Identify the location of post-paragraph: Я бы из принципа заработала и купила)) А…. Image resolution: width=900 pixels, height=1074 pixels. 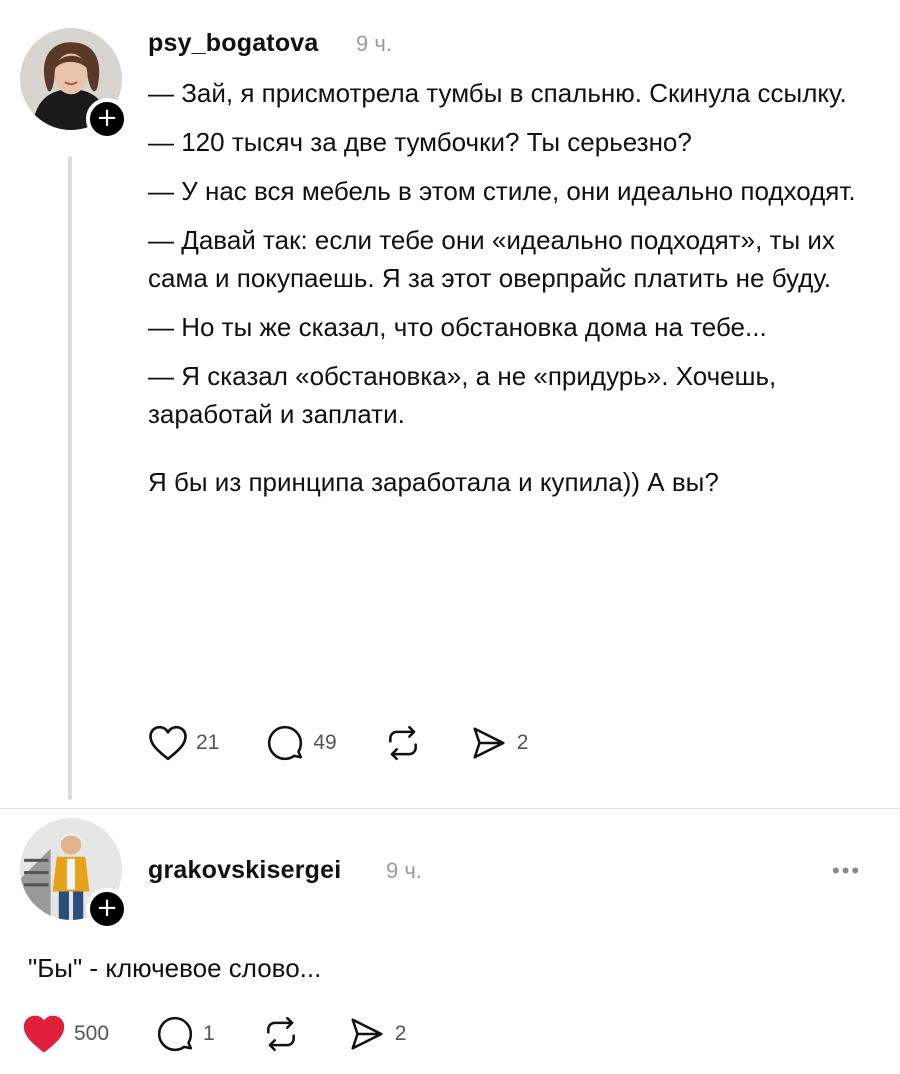
(433, 482).